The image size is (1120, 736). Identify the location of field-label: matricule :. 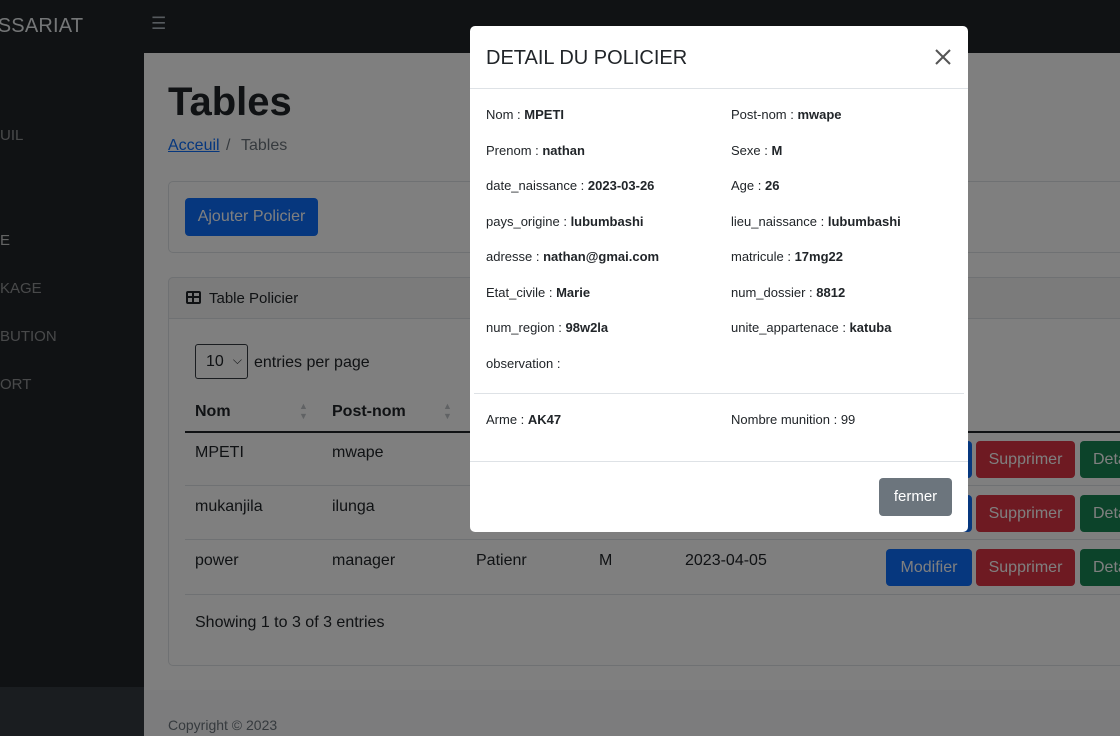
(763, 256).